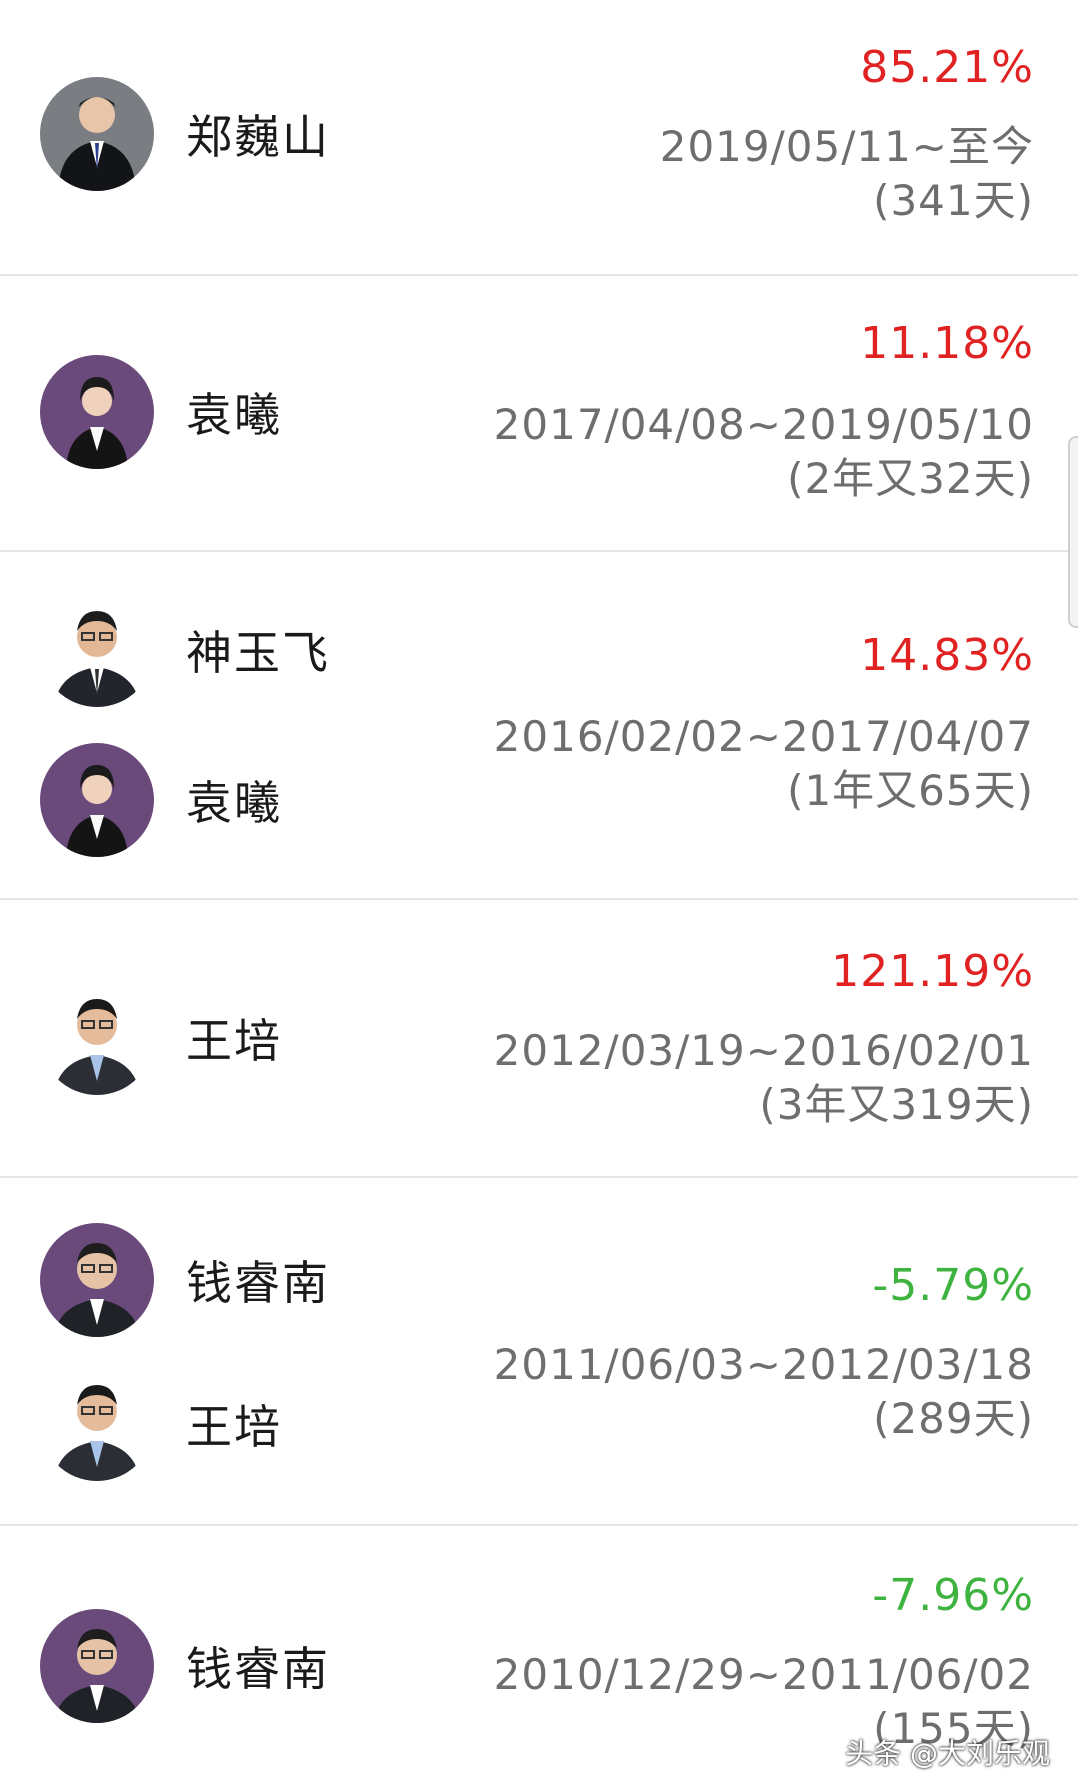  Describe the element at coordinates (764, 452) in the screenshot. I see `tenure-period: 2017/04/08~2019/05/10 (2年又32天)` at that location.